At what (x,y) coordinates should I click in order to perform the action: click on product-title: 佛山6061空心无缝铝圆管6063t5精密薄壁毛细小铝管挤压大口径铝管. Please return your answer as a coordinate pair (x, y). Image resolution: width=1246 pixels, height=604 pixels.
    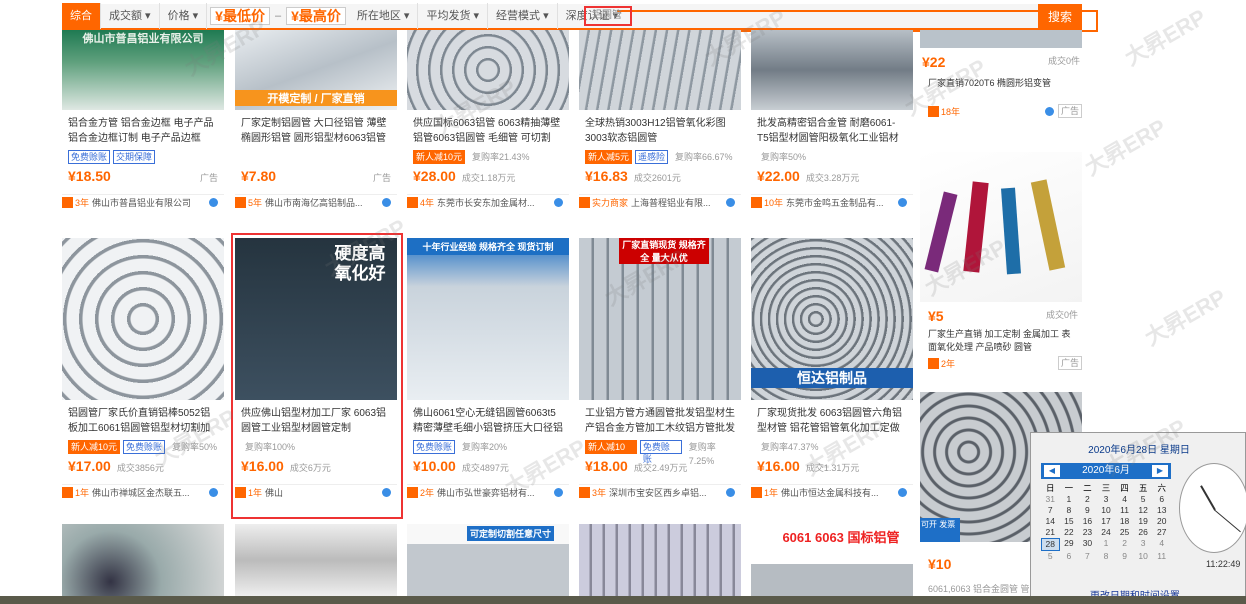
    Looking at the image, I should click on (488, 421).